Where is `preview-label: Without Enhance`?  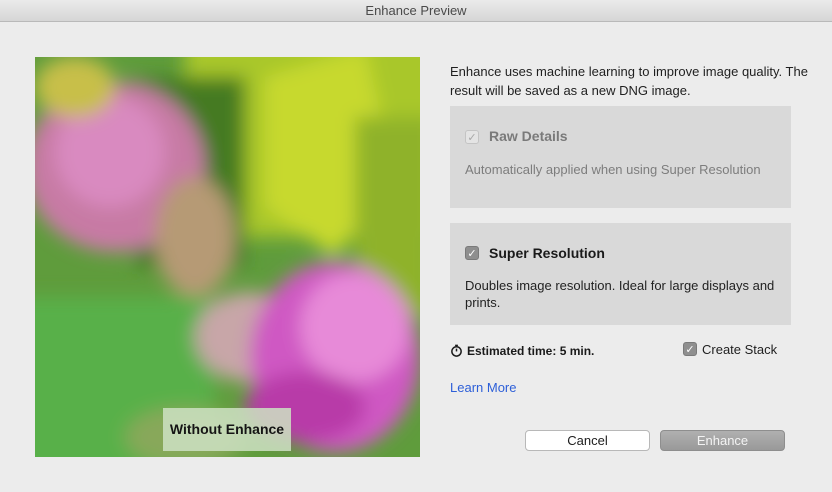 preview-label: Without Enhance is located at coordinates (227, 429).